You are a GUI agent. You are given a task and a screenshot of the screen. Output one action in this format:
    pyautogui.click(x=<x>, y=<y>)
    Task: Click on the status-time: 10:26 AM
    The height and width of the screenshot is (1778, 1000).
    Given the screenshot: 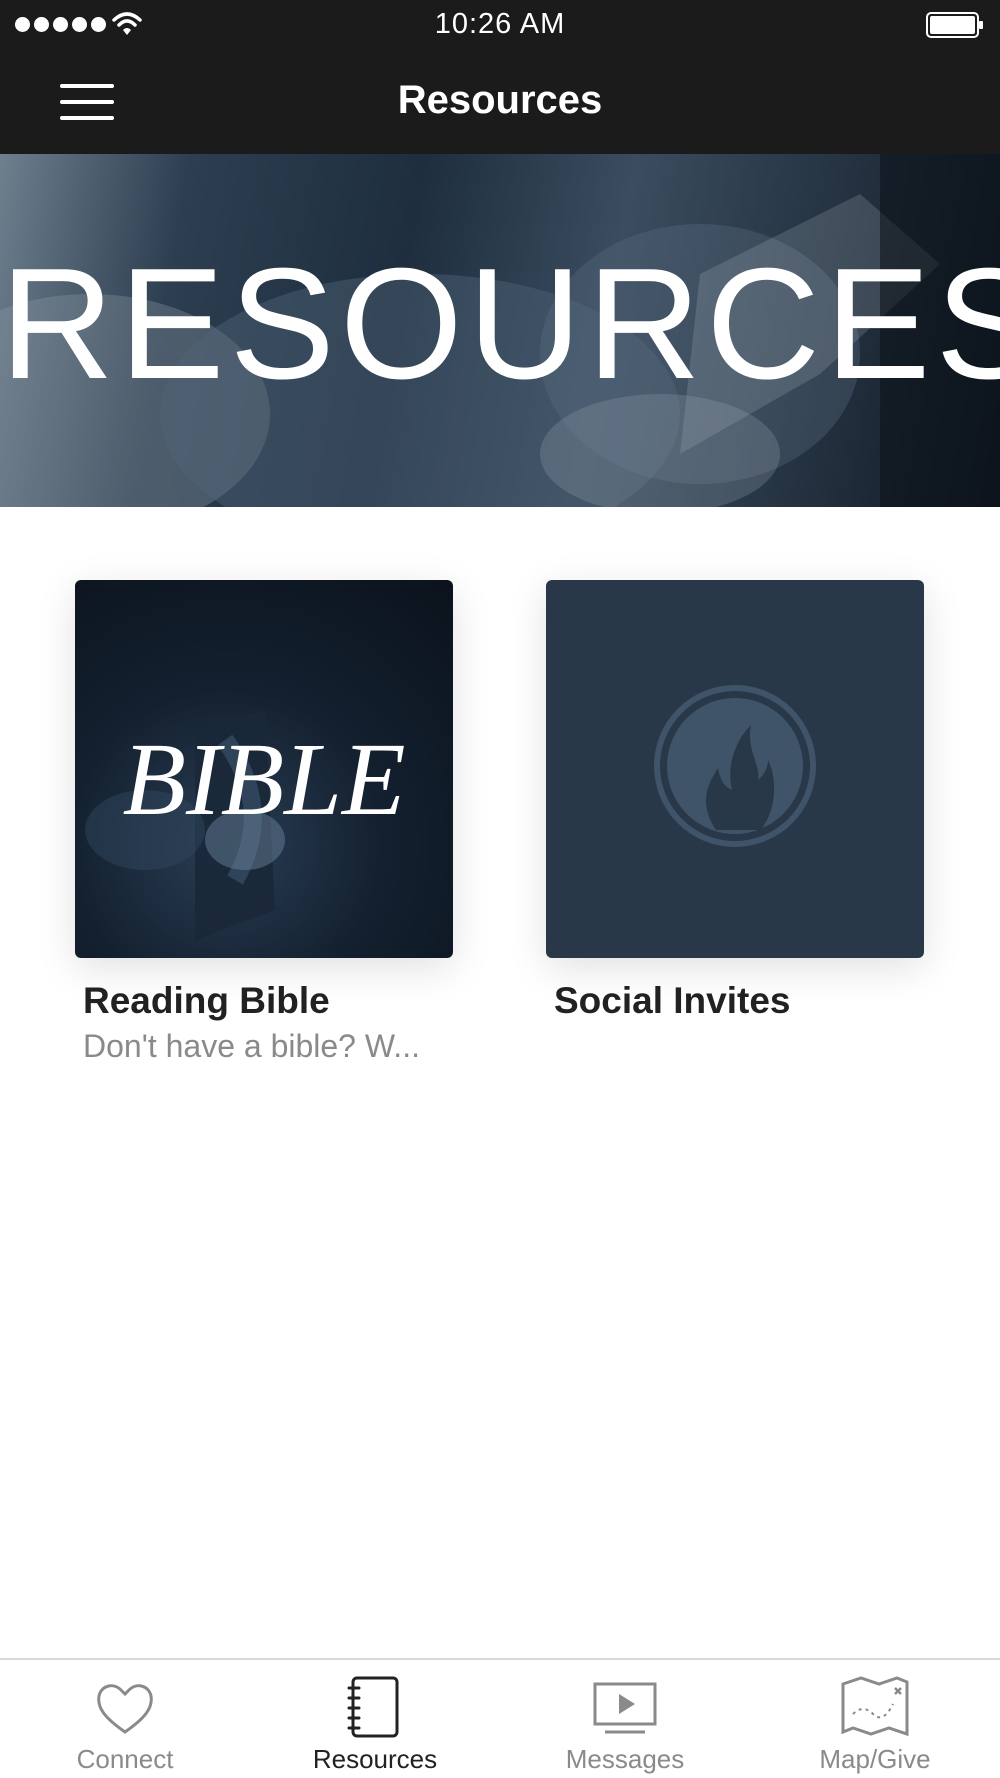 What is the action you would take?
    pyautogui.click(x=500, y=24)
    